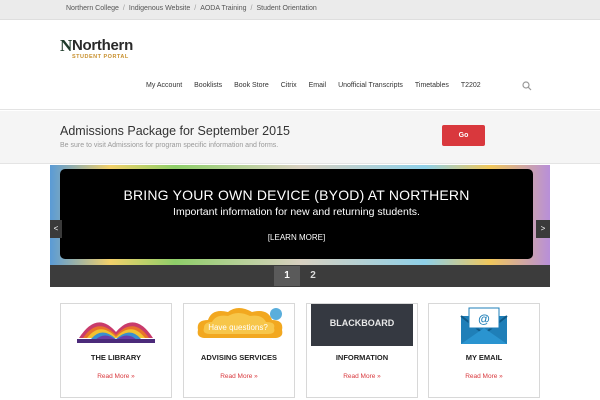  What do you see at coordinates (175, 131) in the screenshot?
I see `announcement-title: Admissions Package for September 2015` at bounding box center [175, 131].